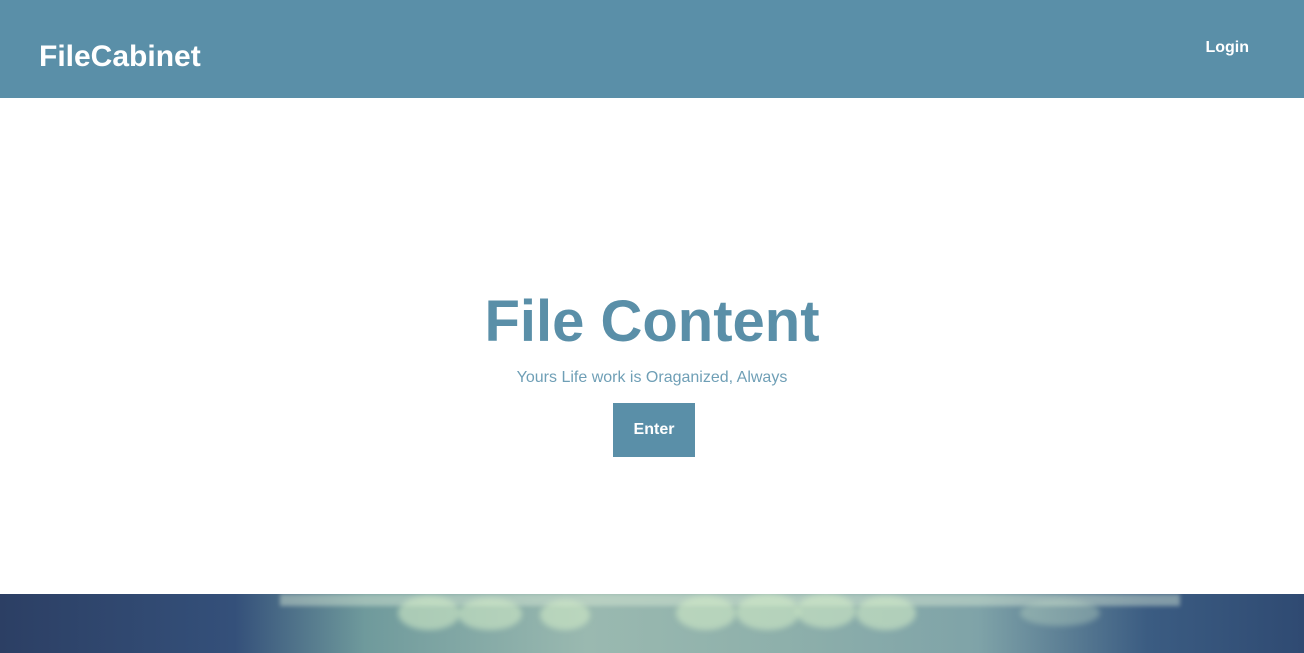 Image resolution: width=1304 pixels, height=653 pixels. What do you see at coordinates (120, 57) in the screenshot?
I see `brand-logo-link: FileCabinet` at bounding box center [120, 57].